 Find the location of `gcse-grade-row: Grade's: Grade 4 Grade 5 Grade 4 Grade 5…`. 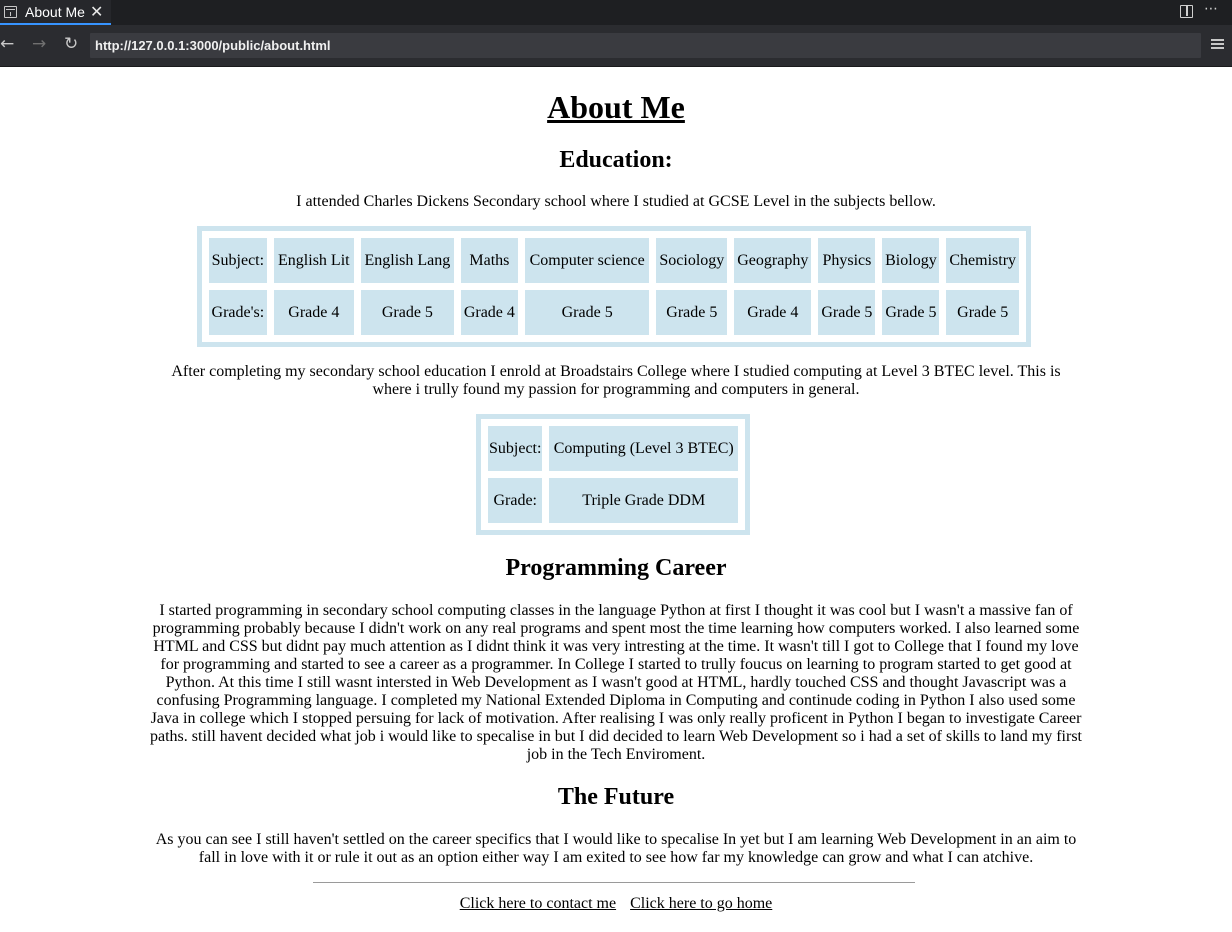

gcse-grade-row: Grade's: Grade 4 Grade 5 Grade 4 Grade 5… is located at coordinates (614, 312).